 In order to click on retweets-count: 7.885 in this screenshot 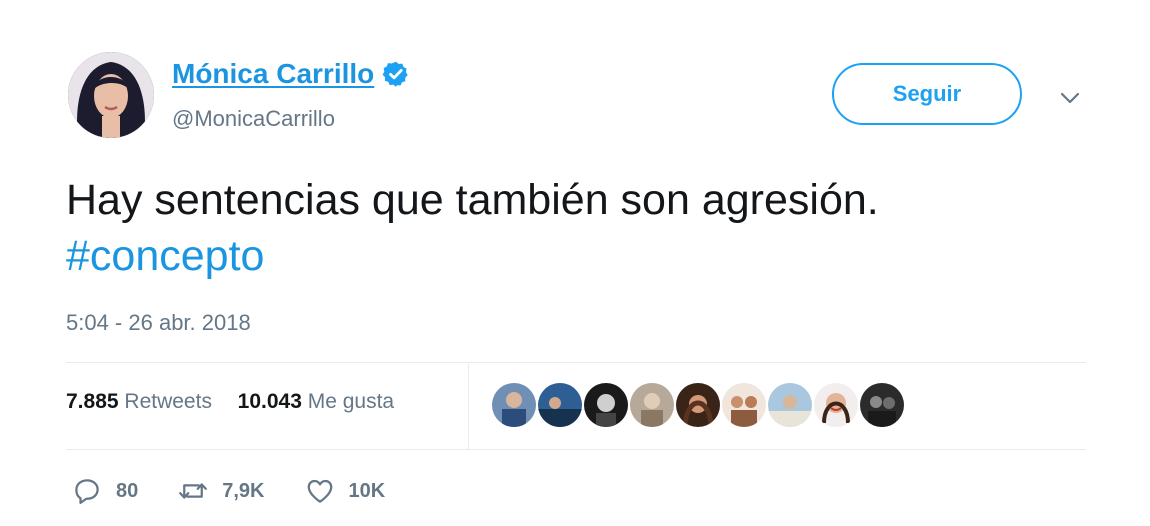, I will do `click(92, 401)`.